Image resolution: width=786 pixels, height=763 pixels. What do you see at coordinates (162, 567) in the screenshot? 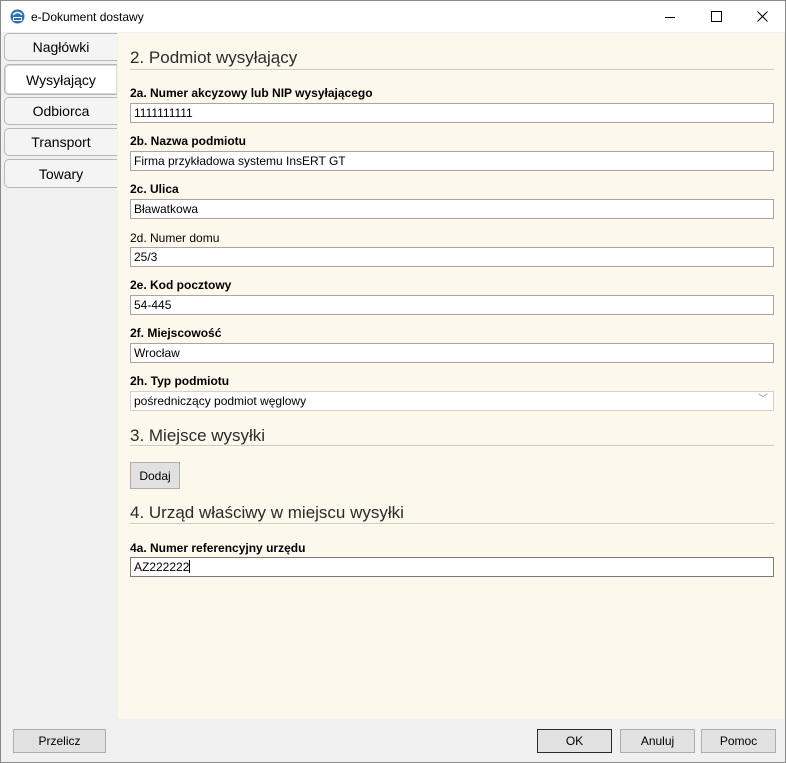
I see `office-reference-value: AZ222222` at bounding box center [162, 567].